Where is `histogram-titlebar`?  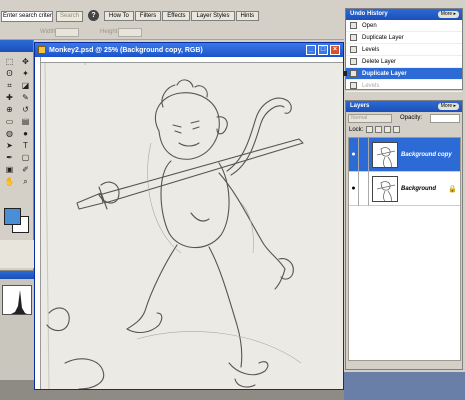
histogram-titlebar is located at coordinates (17, 275).